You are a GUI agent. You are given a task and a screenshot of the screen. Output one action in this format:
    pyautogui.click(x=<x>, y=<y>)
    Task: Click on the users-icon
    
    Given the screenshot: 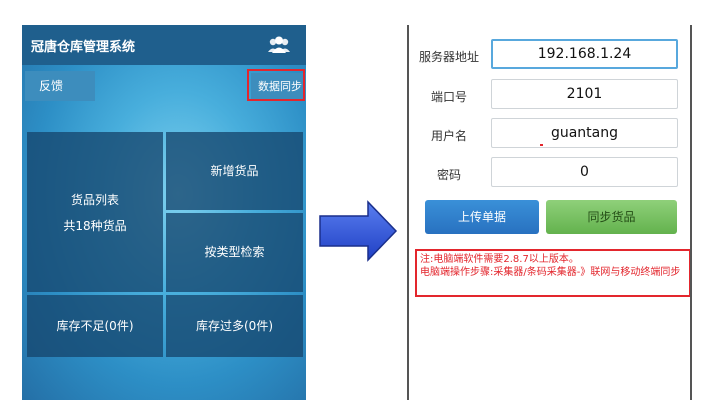 What is the action you would take?
    pyautogui.click(x=279, y=45)
    